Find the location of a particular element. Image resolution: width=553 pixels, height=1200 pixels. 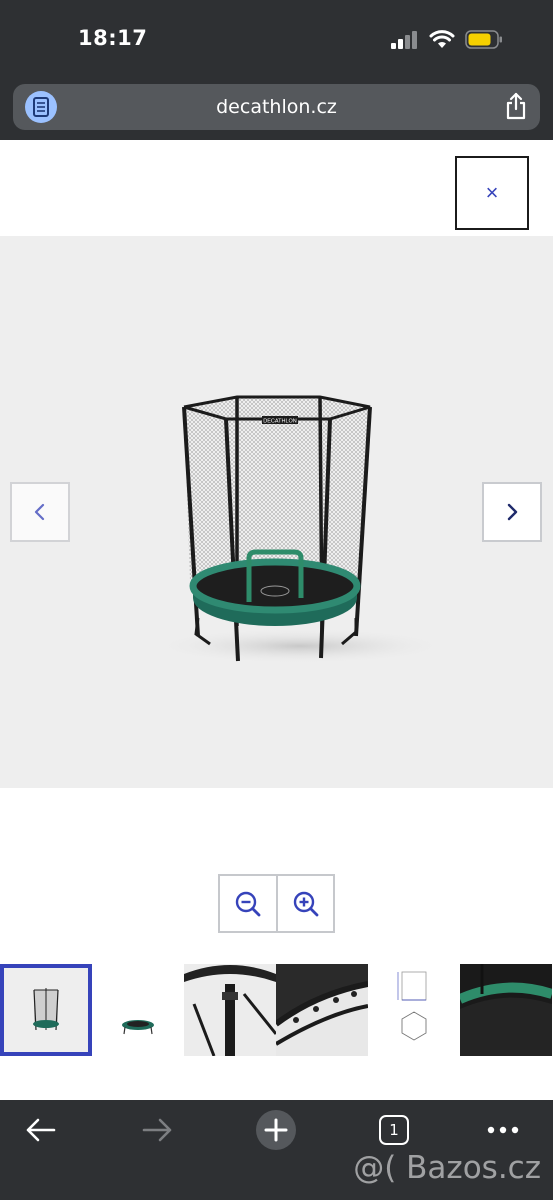

product-logo: DECATHLON is located at coordinates (280, 422).